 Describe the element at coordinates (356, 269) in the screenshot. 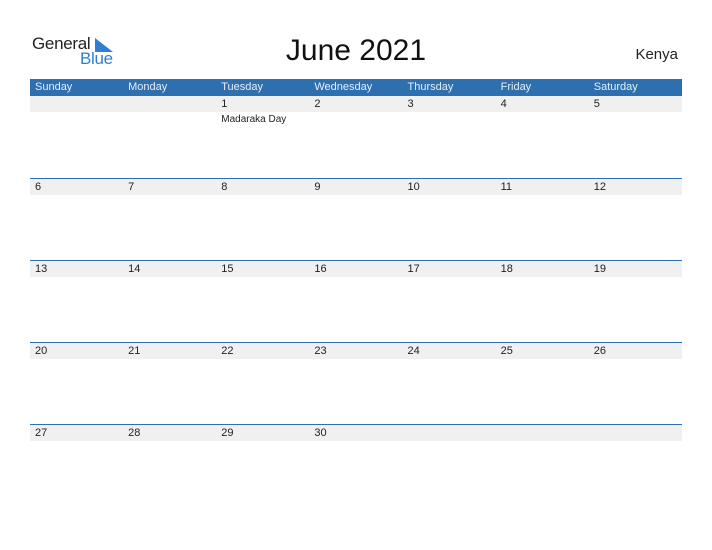

I see `date-strip: 13 14 15 16 17 18 19` at that location.